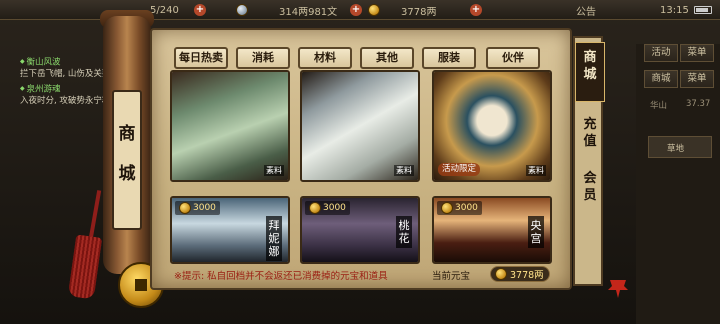 The image size is (720, 324). What do you see at coordinates (404, 232) in the screenshot?
I see `companion-name: 桃花` at bounding box center [404, 232].